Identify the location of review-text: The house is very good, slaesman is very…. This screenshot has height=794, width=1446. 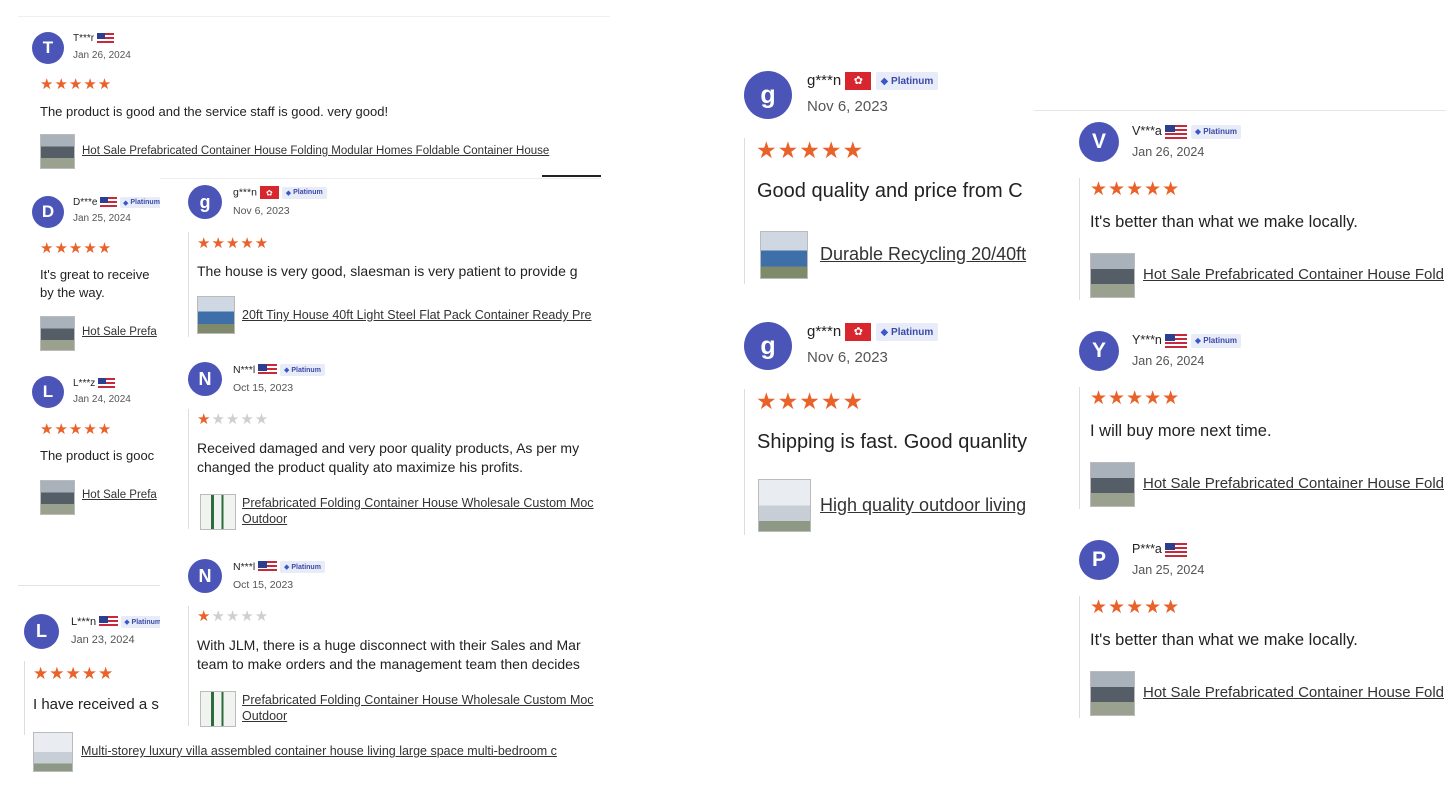
(387, 271).